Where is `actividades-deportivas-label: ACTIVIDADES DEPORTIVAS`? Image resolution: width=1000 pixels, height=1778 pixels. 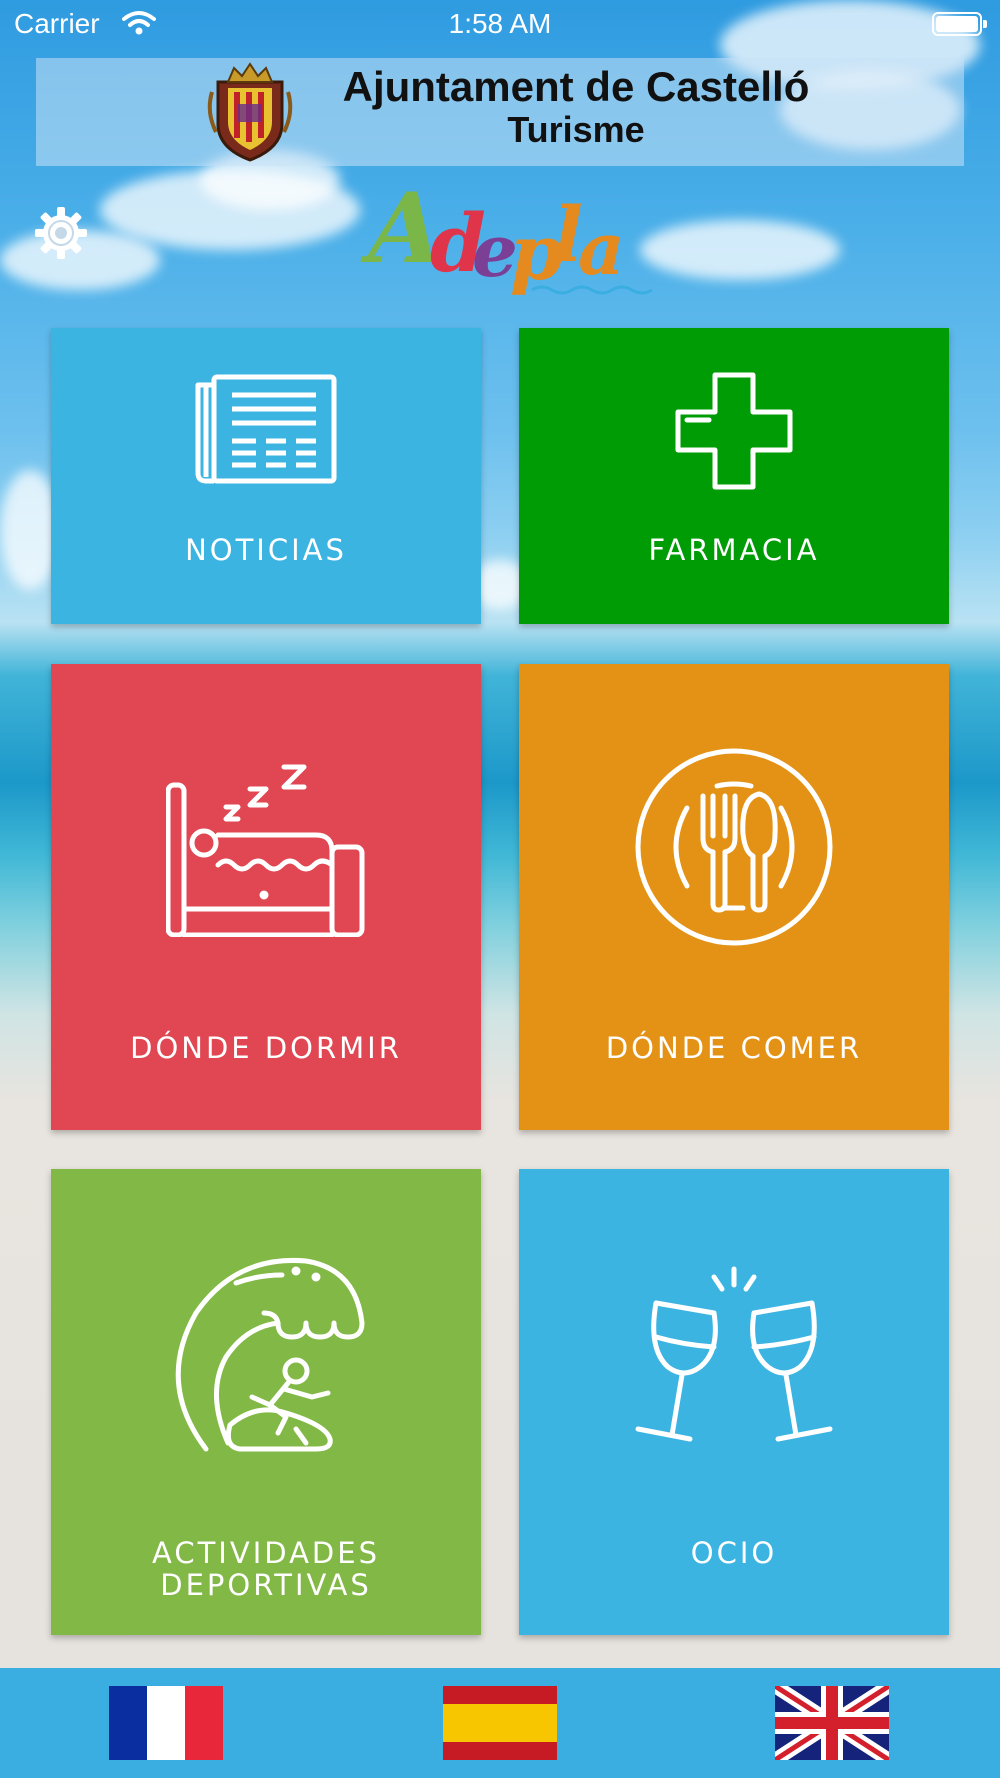
actividades-deportivas-label: ACTIVIDADES DEPORTIVAS is located at coordinates (266, 1569).